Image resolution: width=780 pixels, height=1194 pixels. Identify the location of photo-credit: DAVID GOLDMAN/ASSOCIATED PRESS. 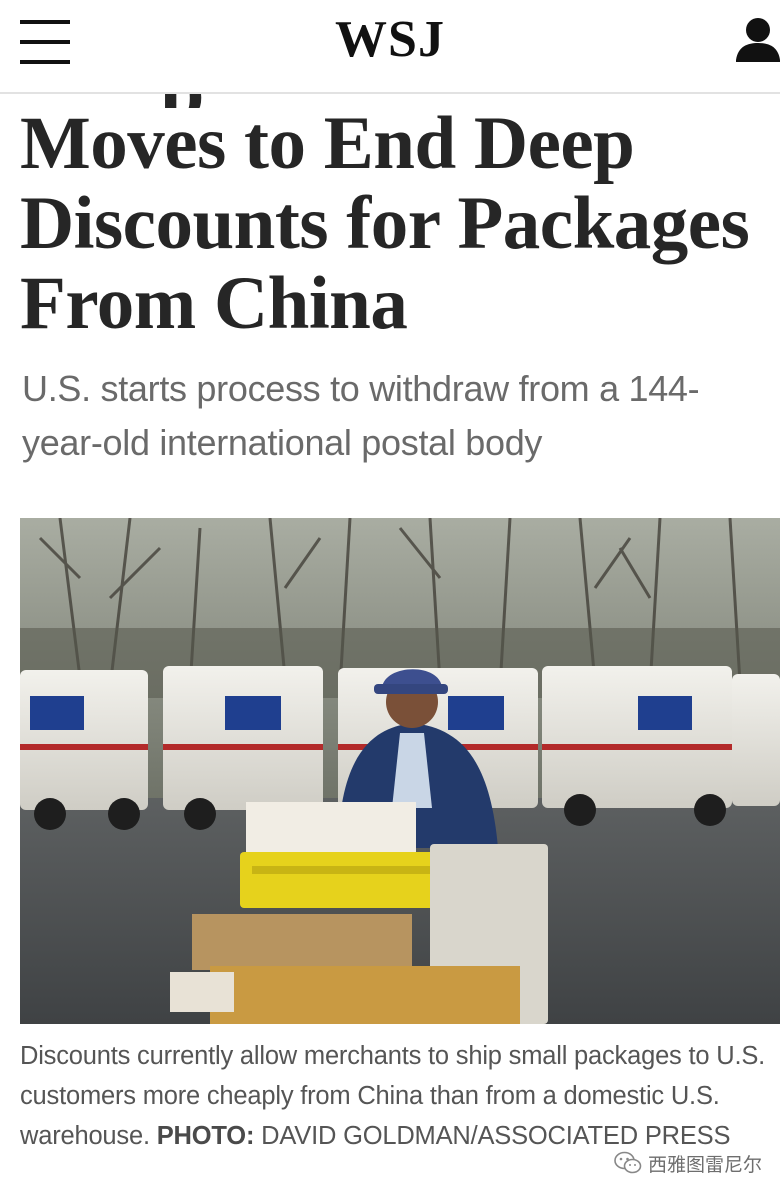
(496, 1136).